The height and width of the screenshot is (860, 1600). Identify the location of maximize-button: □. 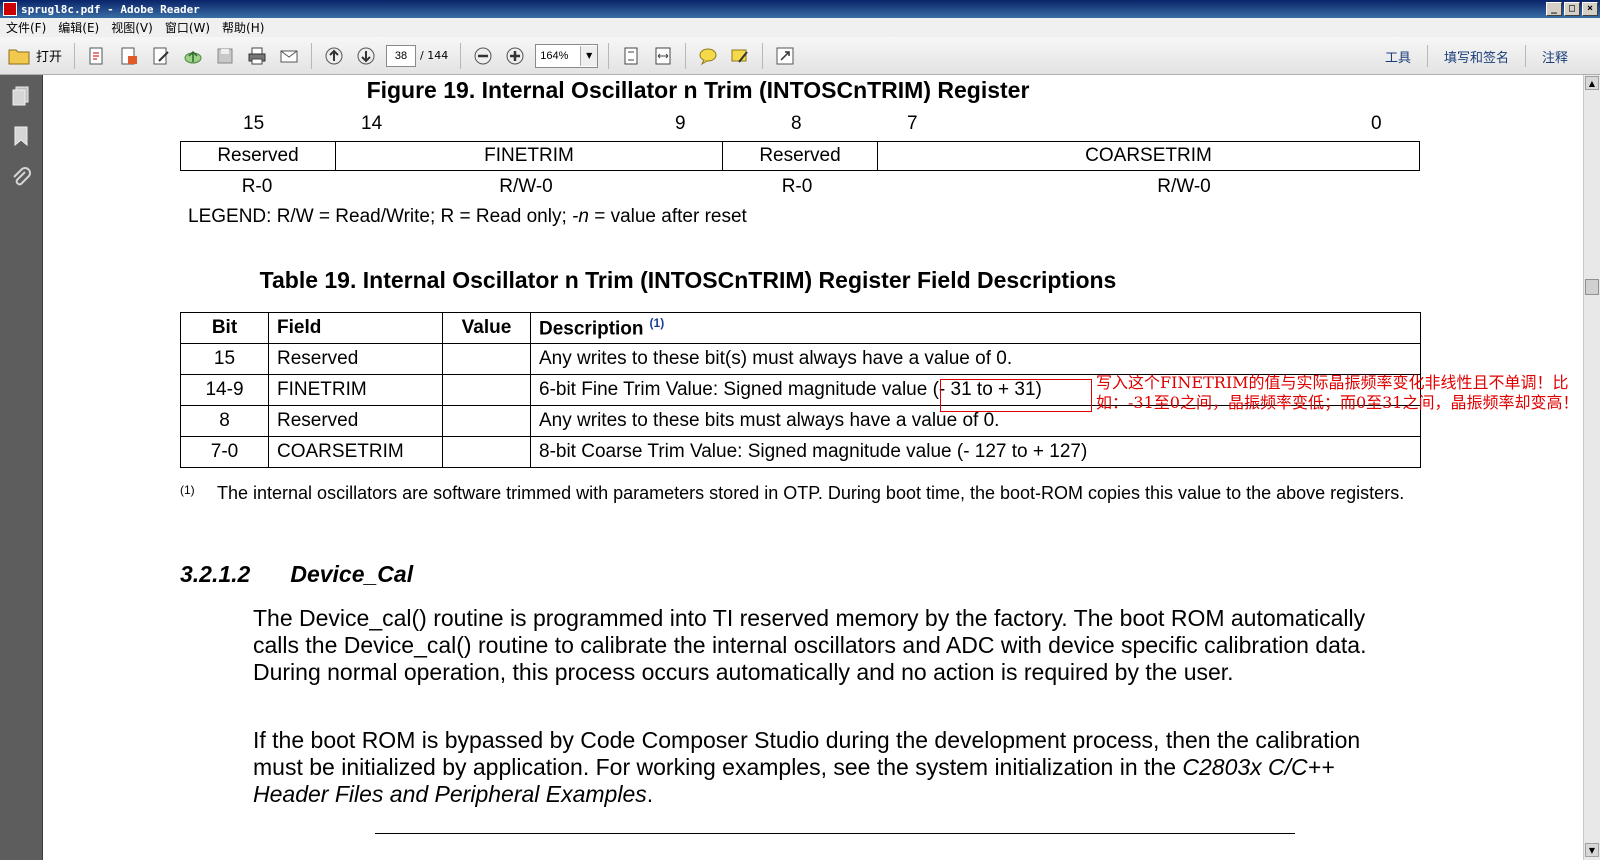
(1572, 9).